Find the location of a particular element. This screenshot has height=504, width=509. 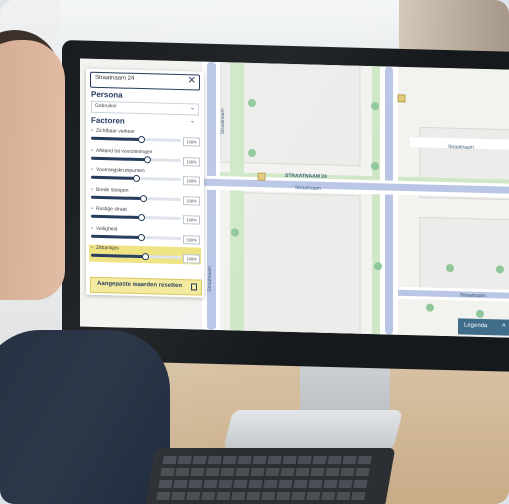

factor-label: Zitbankjes is located at coordinates (107, 248).